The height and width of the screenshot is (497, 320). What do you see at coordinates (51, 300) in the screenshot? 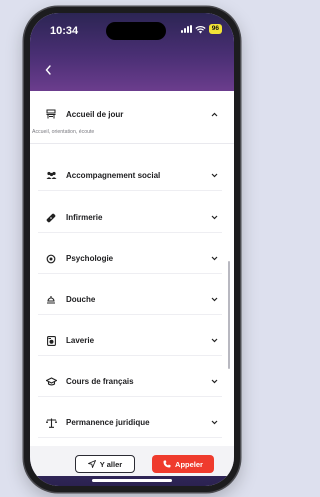
I see `shower-icon` at bounding box center [51, 300].